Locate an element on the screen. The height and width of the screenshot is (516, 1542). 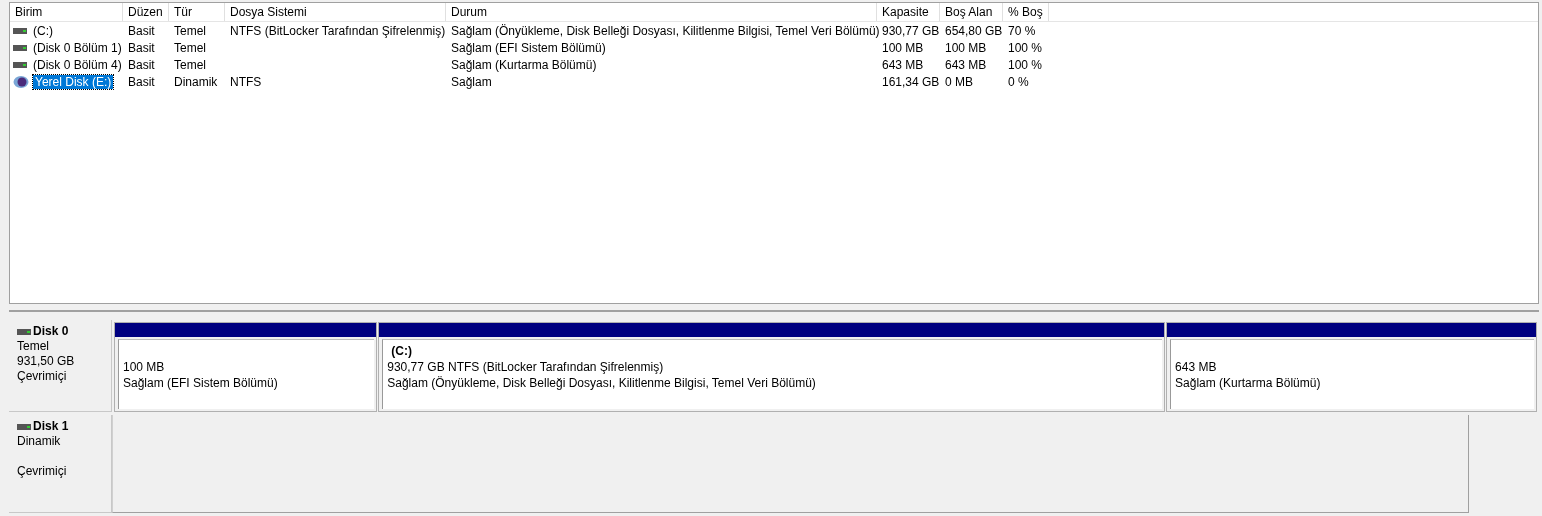
table-cell: Dinamik is located at coordinates (196, 81).